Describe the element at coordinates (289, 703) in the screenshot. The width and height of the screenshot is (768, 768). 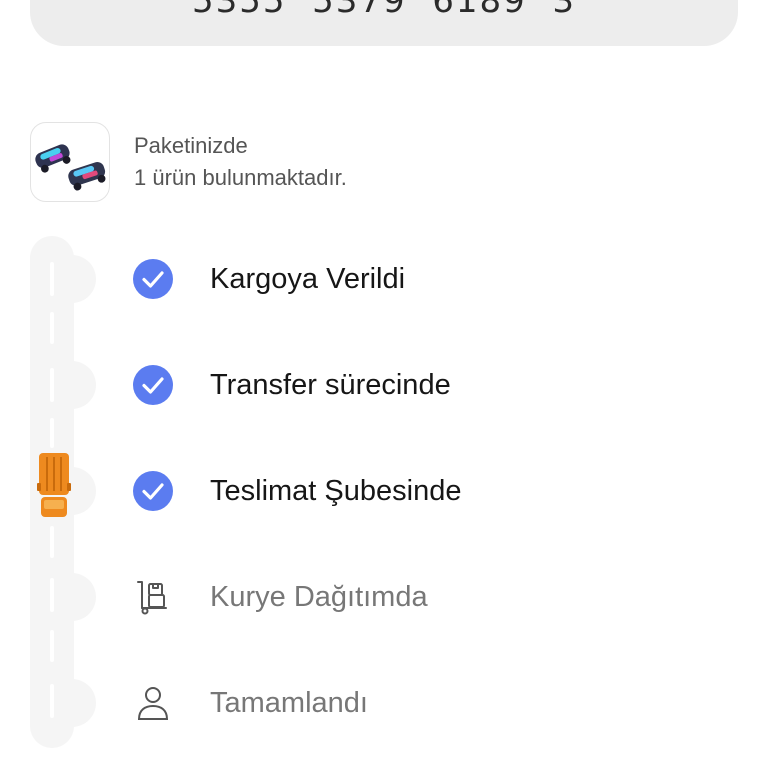
I see `step-label: Tamamlandı` at that location.